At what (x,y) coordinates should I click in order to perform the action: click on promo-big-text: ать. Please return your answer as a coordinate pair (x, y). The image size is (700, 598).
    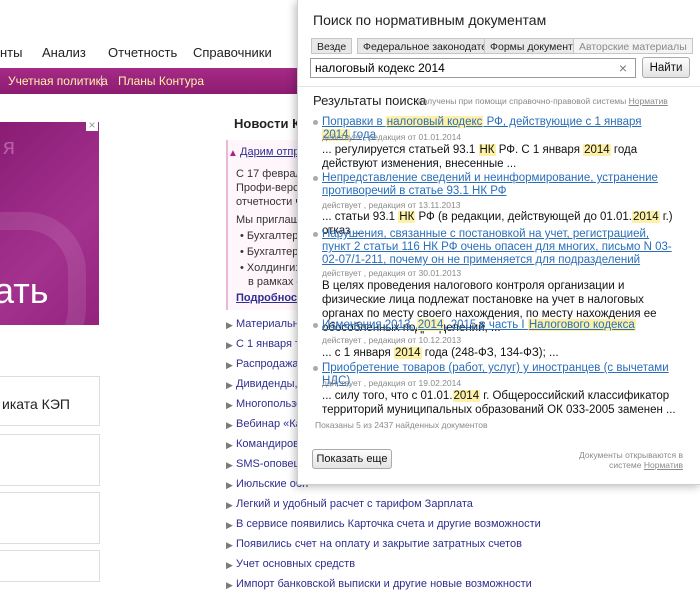
    Looking at the image, I should click on (24, 290).